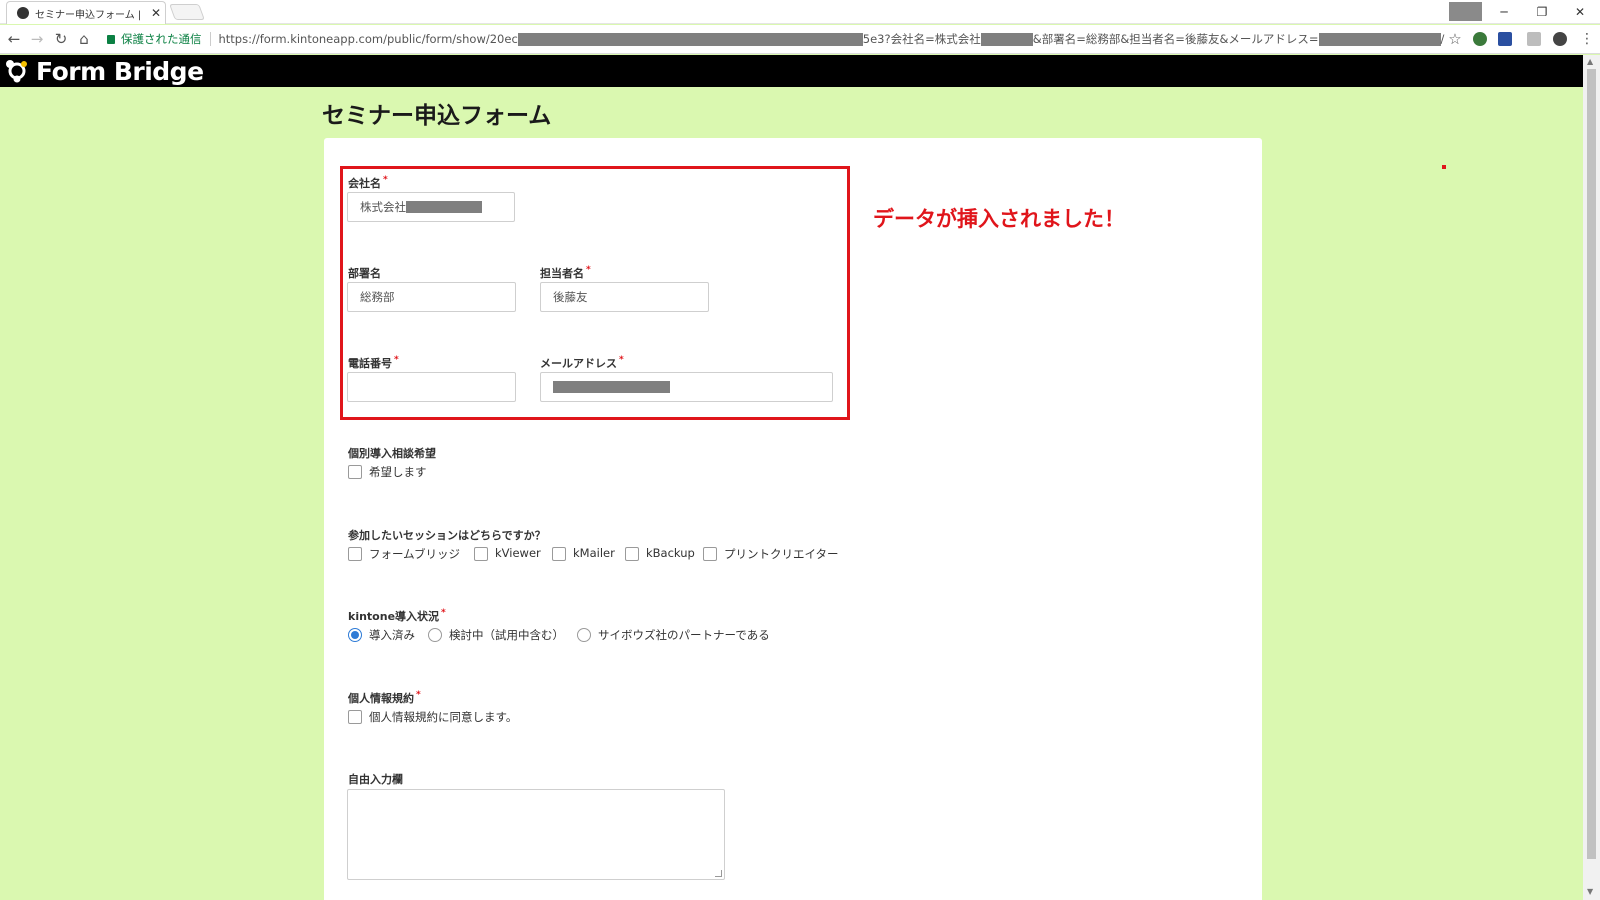 The image size is (1600, 900). What do you see at coordinates (1590, 61) in the screenshot?
I see `scroll-up-icon: ▲` at bounding box center [1590, 61].